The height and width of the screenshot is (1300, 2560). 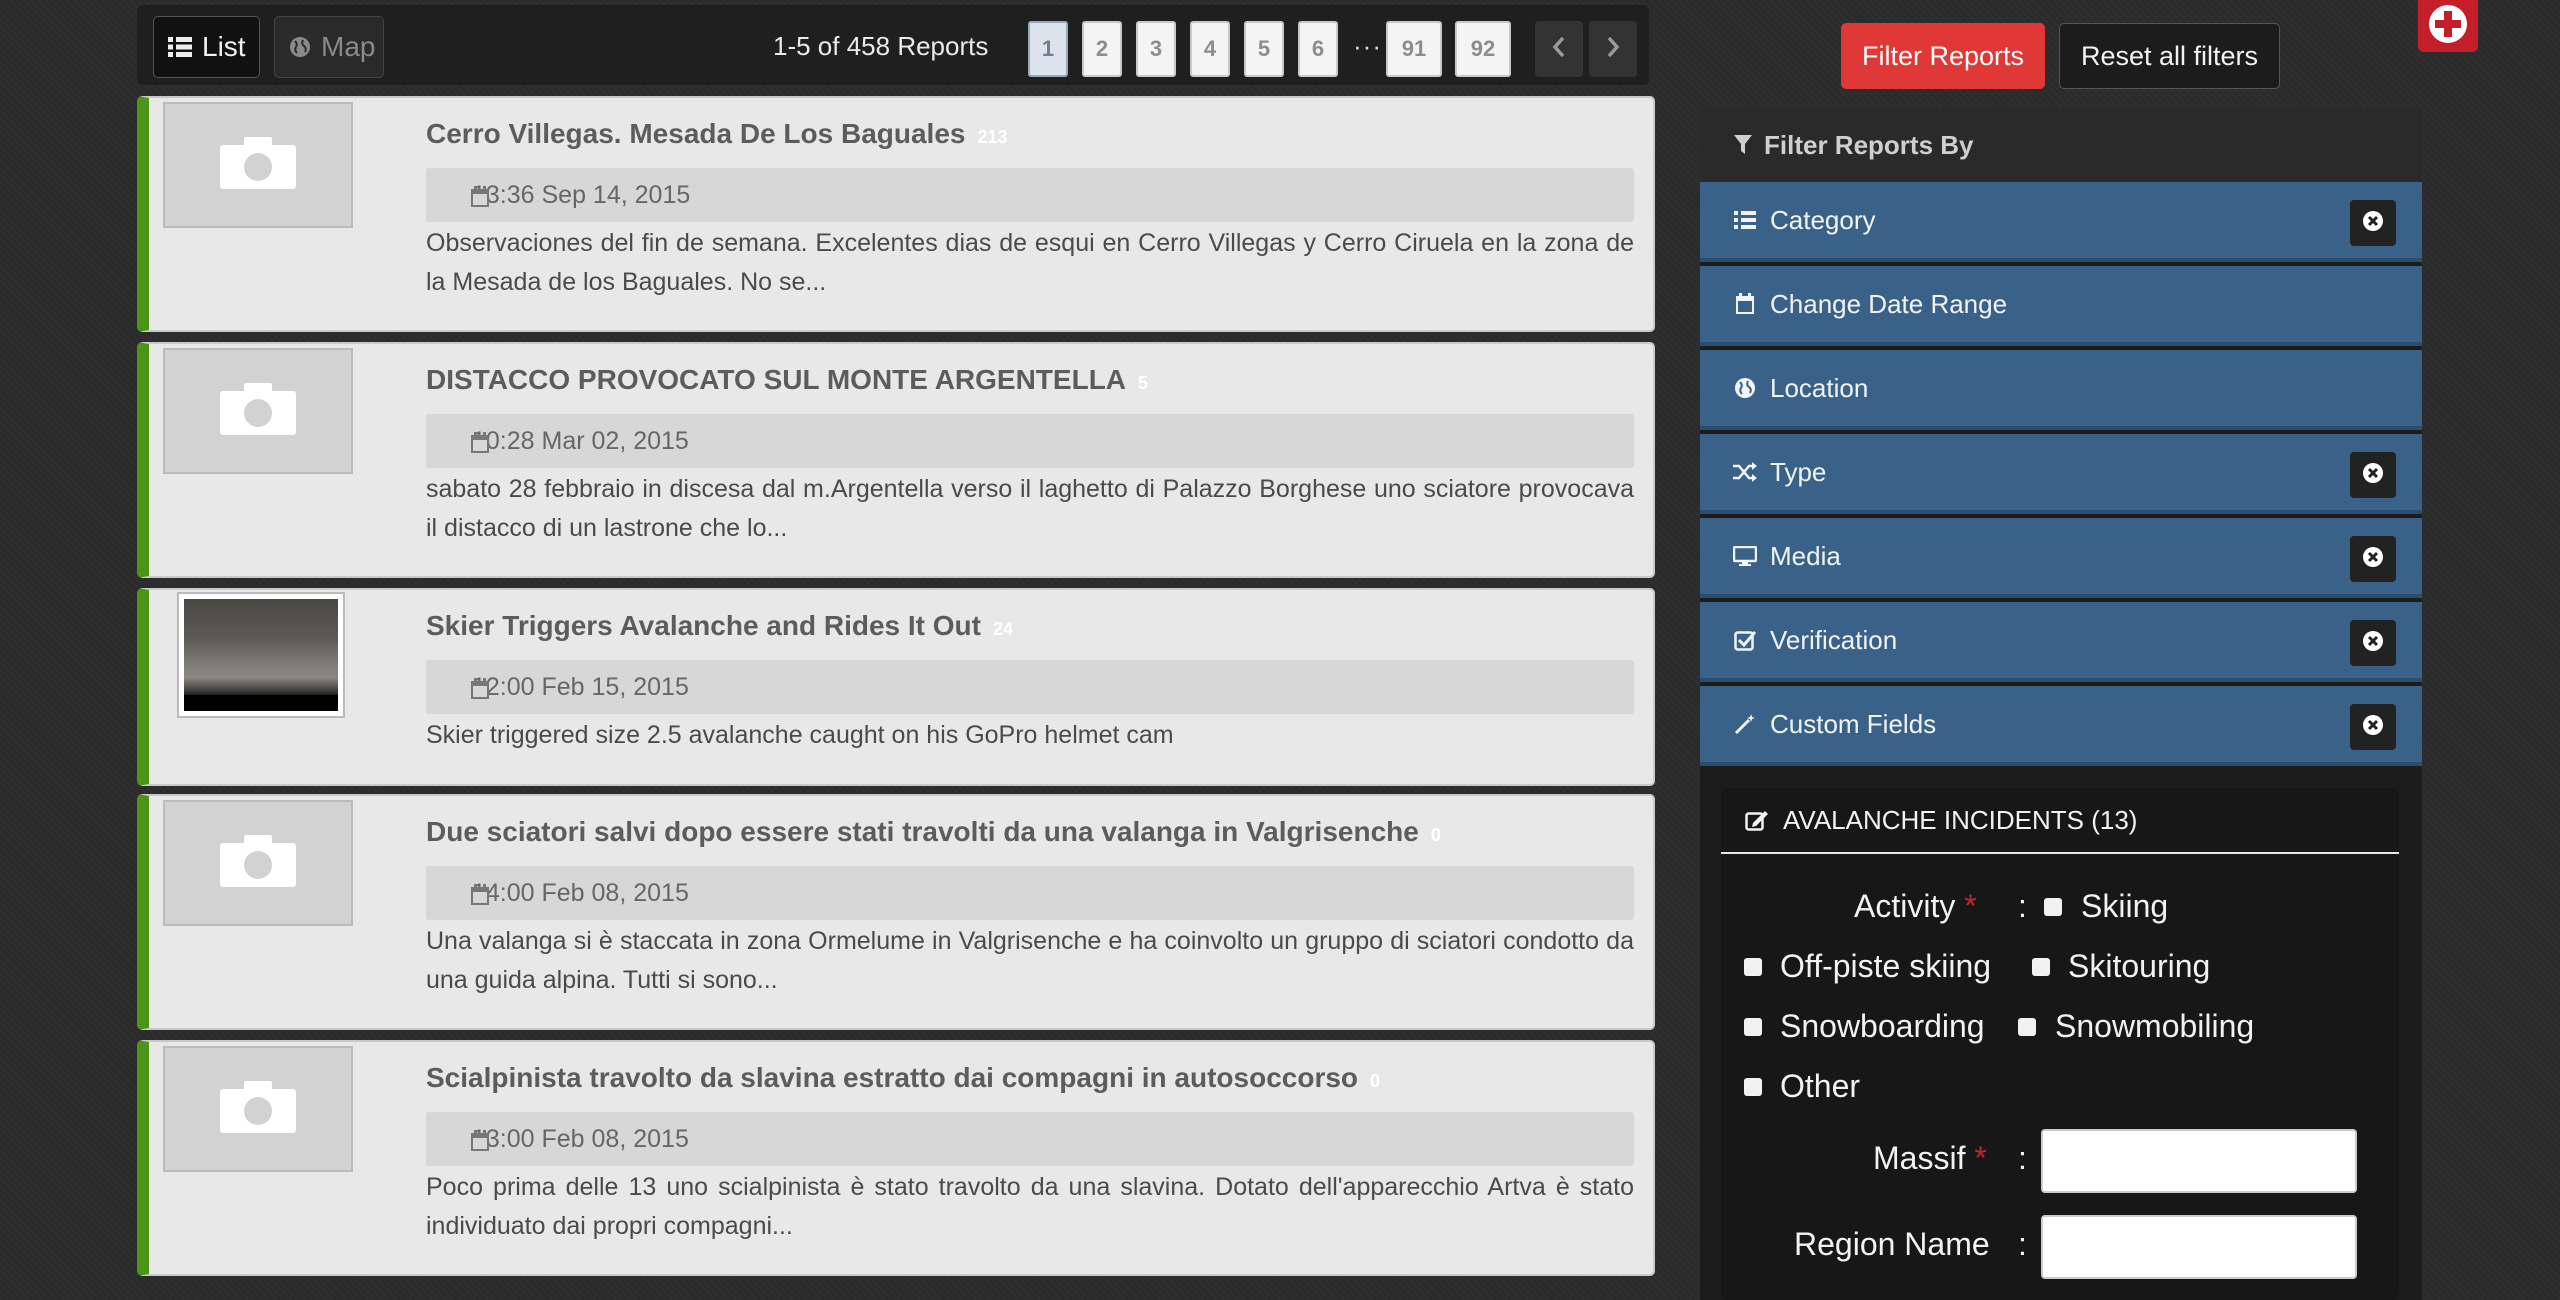 What do you see at coordinates (1264, 49) in the screenshot?
I see `page-button-5: 5` at bounding box center [1264, 49].